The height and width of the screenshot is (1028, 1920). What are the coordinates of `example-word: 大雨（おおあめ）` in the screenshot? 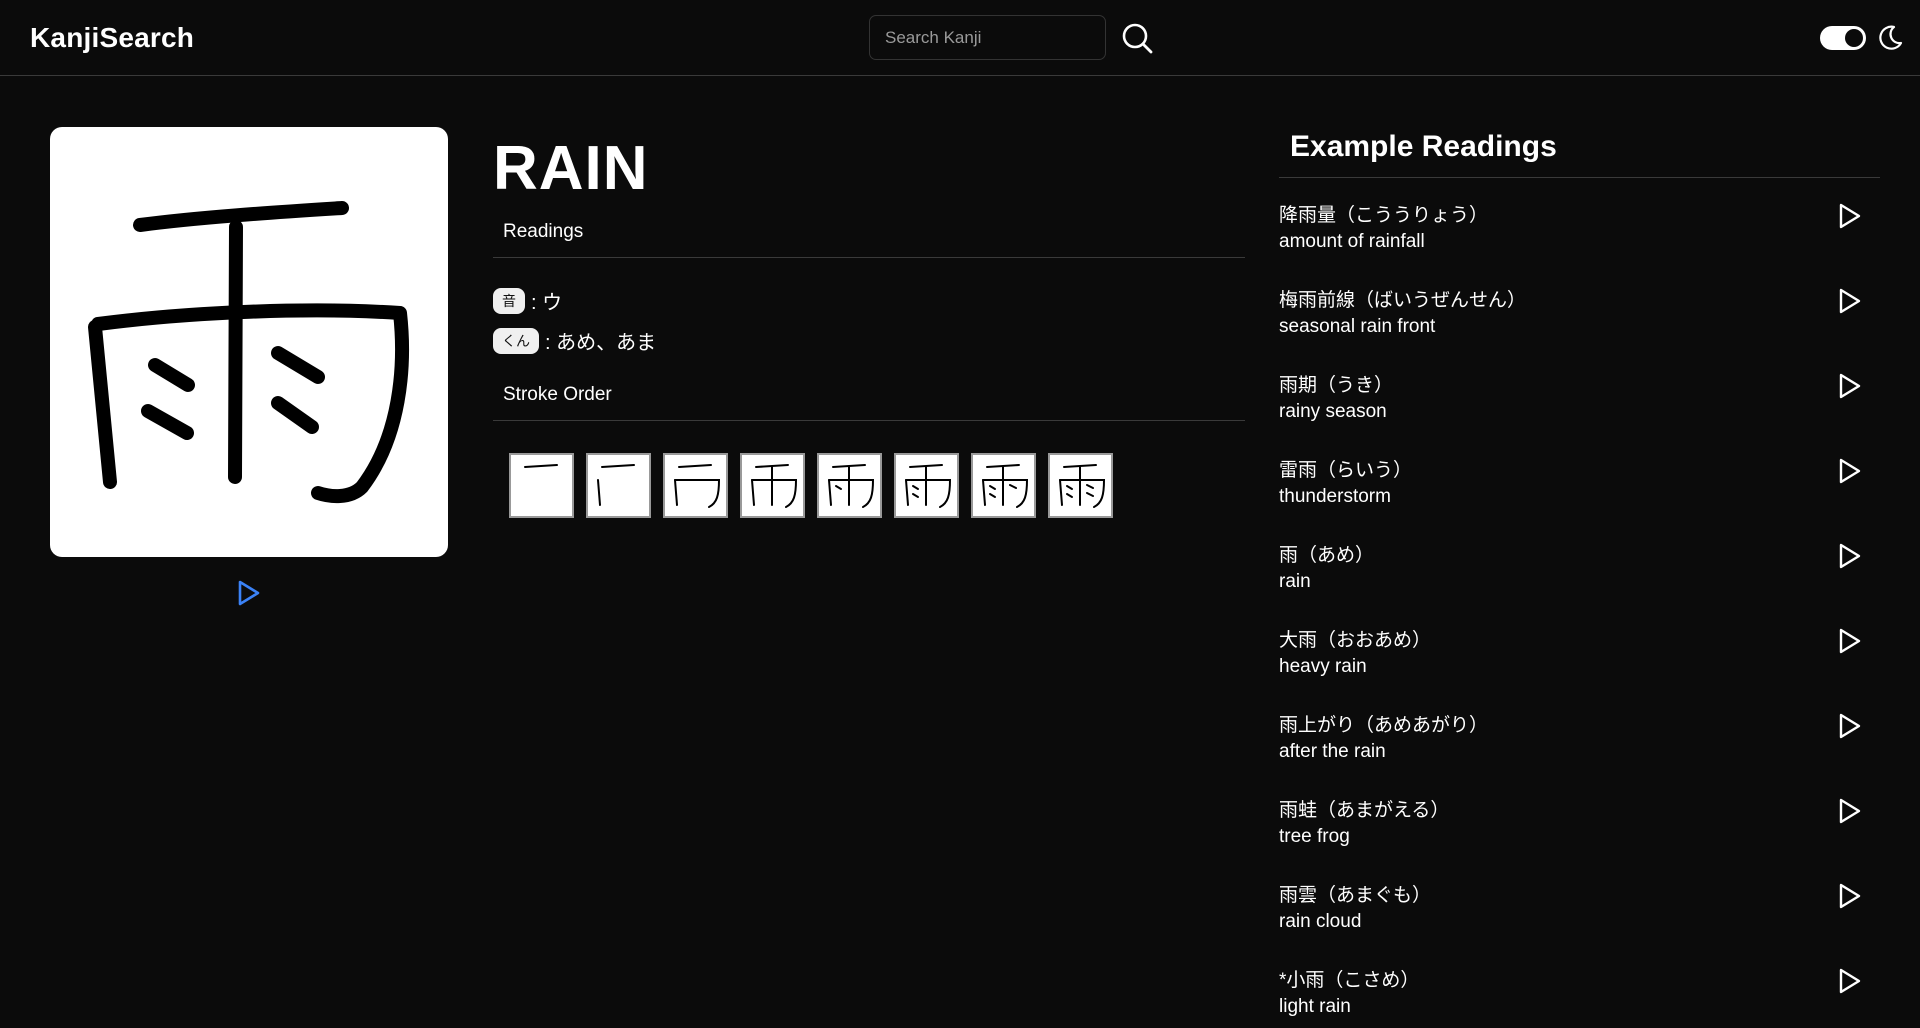 It's located at (1355, 640).